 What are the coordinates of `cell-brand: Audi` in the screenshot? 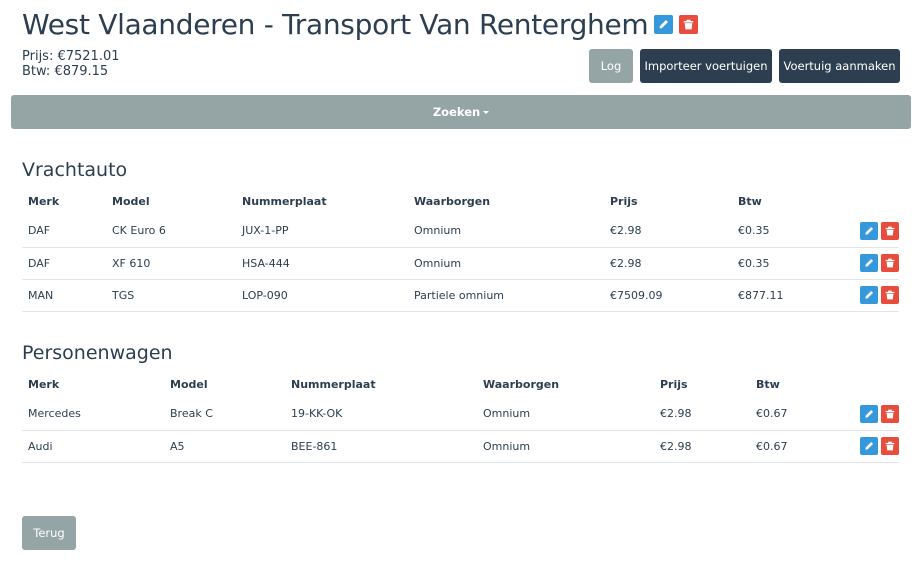 It's located at (93, 446).